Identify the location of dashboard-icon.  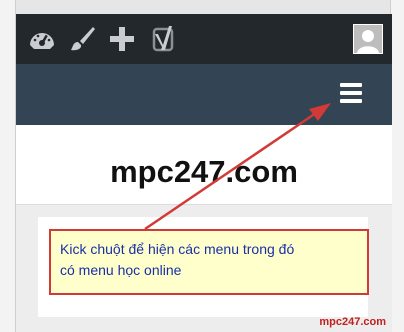
(42, 39).